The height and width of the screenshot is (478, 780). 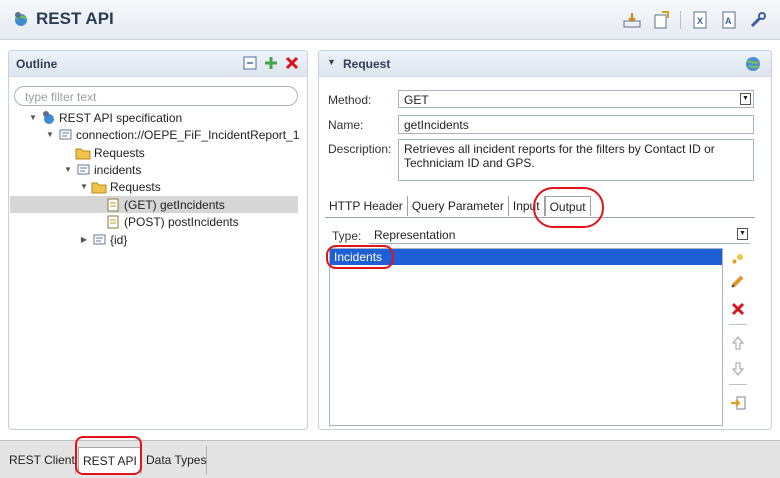 I want to click on tab-query-parameter: Query Parameter, so click(x=458, y=206).